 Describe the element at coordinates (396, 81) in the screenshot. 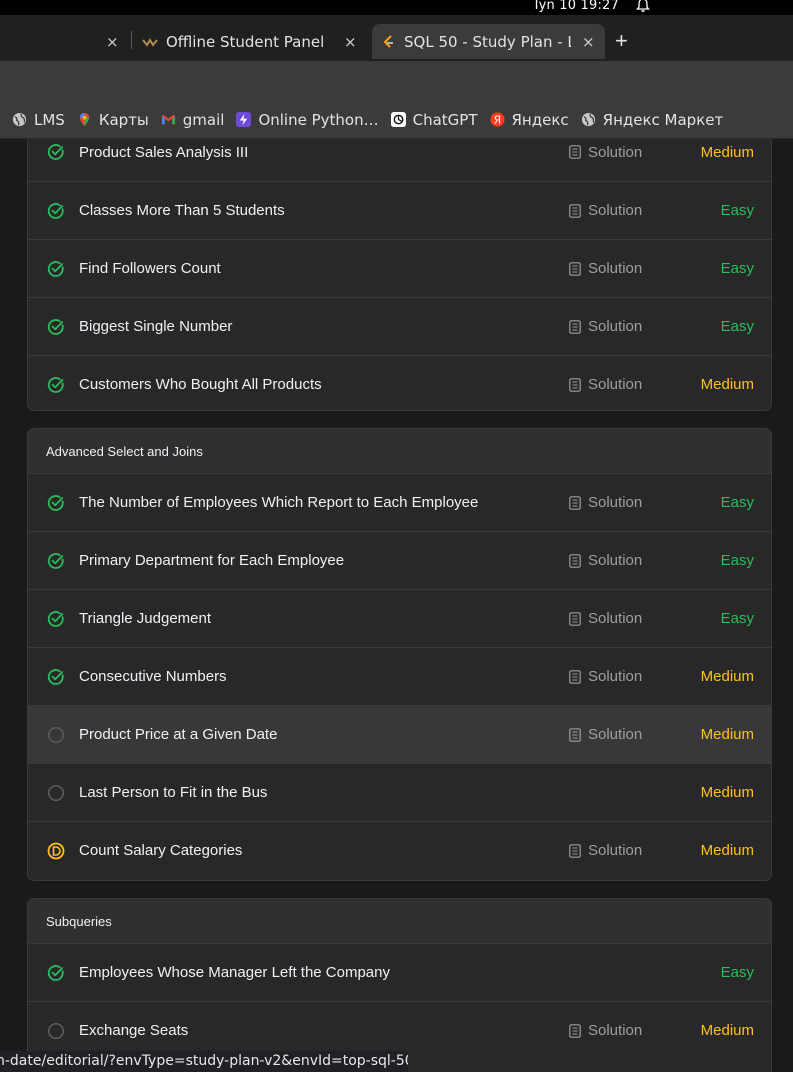

I see `address-toolbar` at that location.